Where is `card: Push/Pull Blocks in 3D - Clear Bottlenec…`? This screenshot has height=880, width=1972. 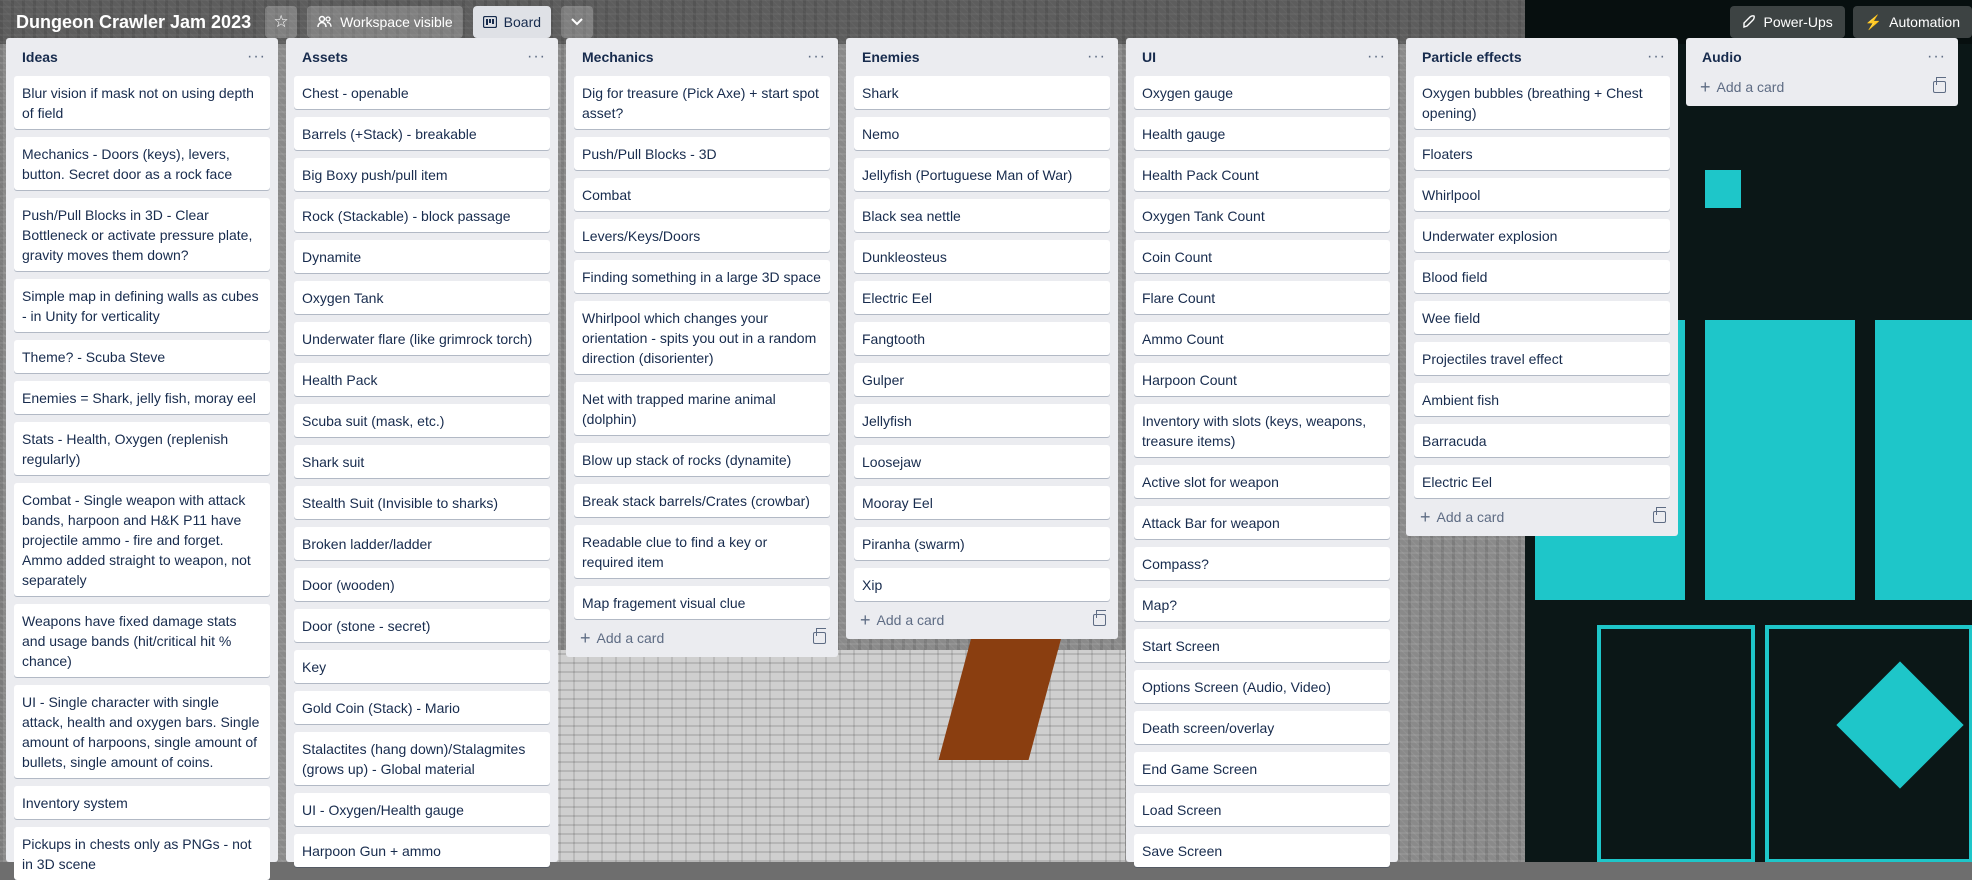 card: Push/Pull Blocks in 3D - Clear Bottlenec… is located at coordinates (142, 234).